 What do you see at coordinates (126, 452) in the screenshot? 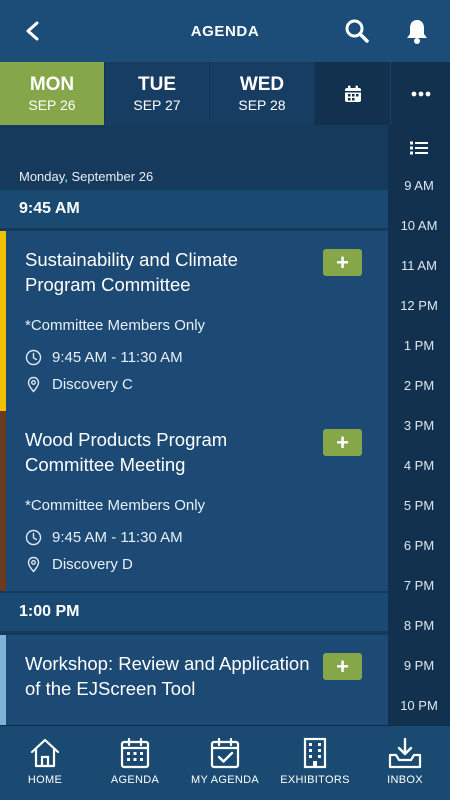
I see `session-title: Wood Products Program Committee Meeting` at bounding box center [126, 452].